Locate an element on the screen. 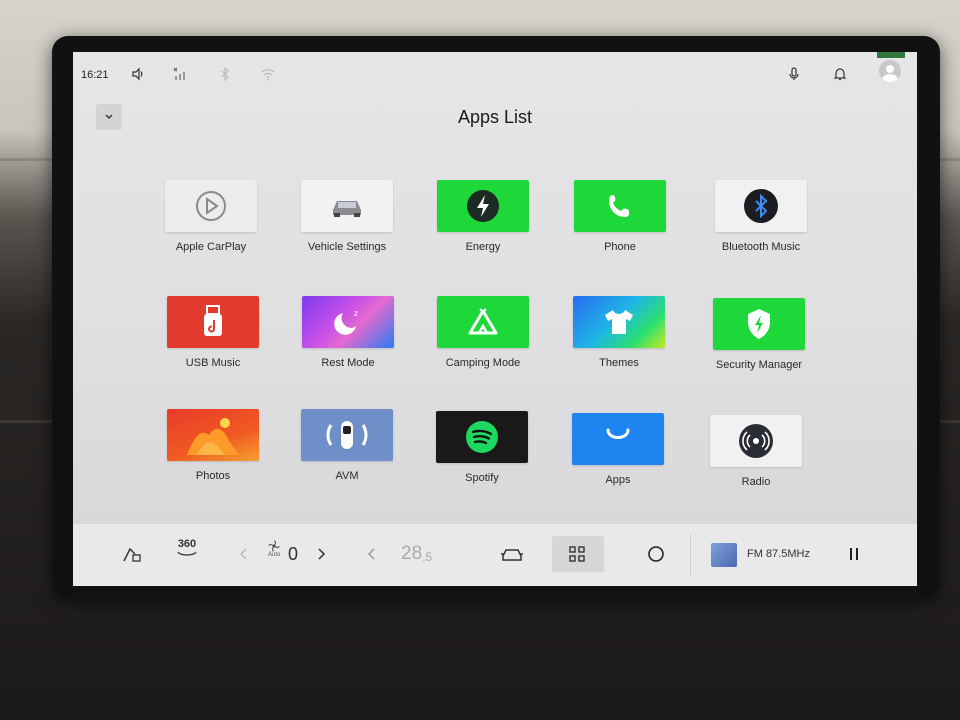 The width and height of the screenshot is (960, 720). tshirt-icon is located at coordinates (619, 322).